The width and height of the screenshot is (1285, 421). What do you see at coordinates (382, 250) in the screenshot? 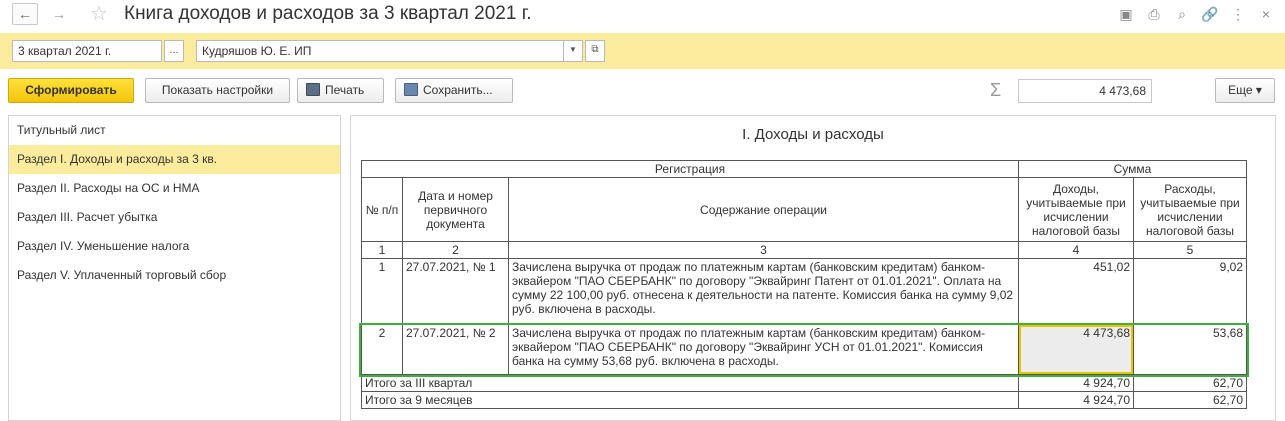
I see `col-num-1: 1` at bounding box center [382, 250].